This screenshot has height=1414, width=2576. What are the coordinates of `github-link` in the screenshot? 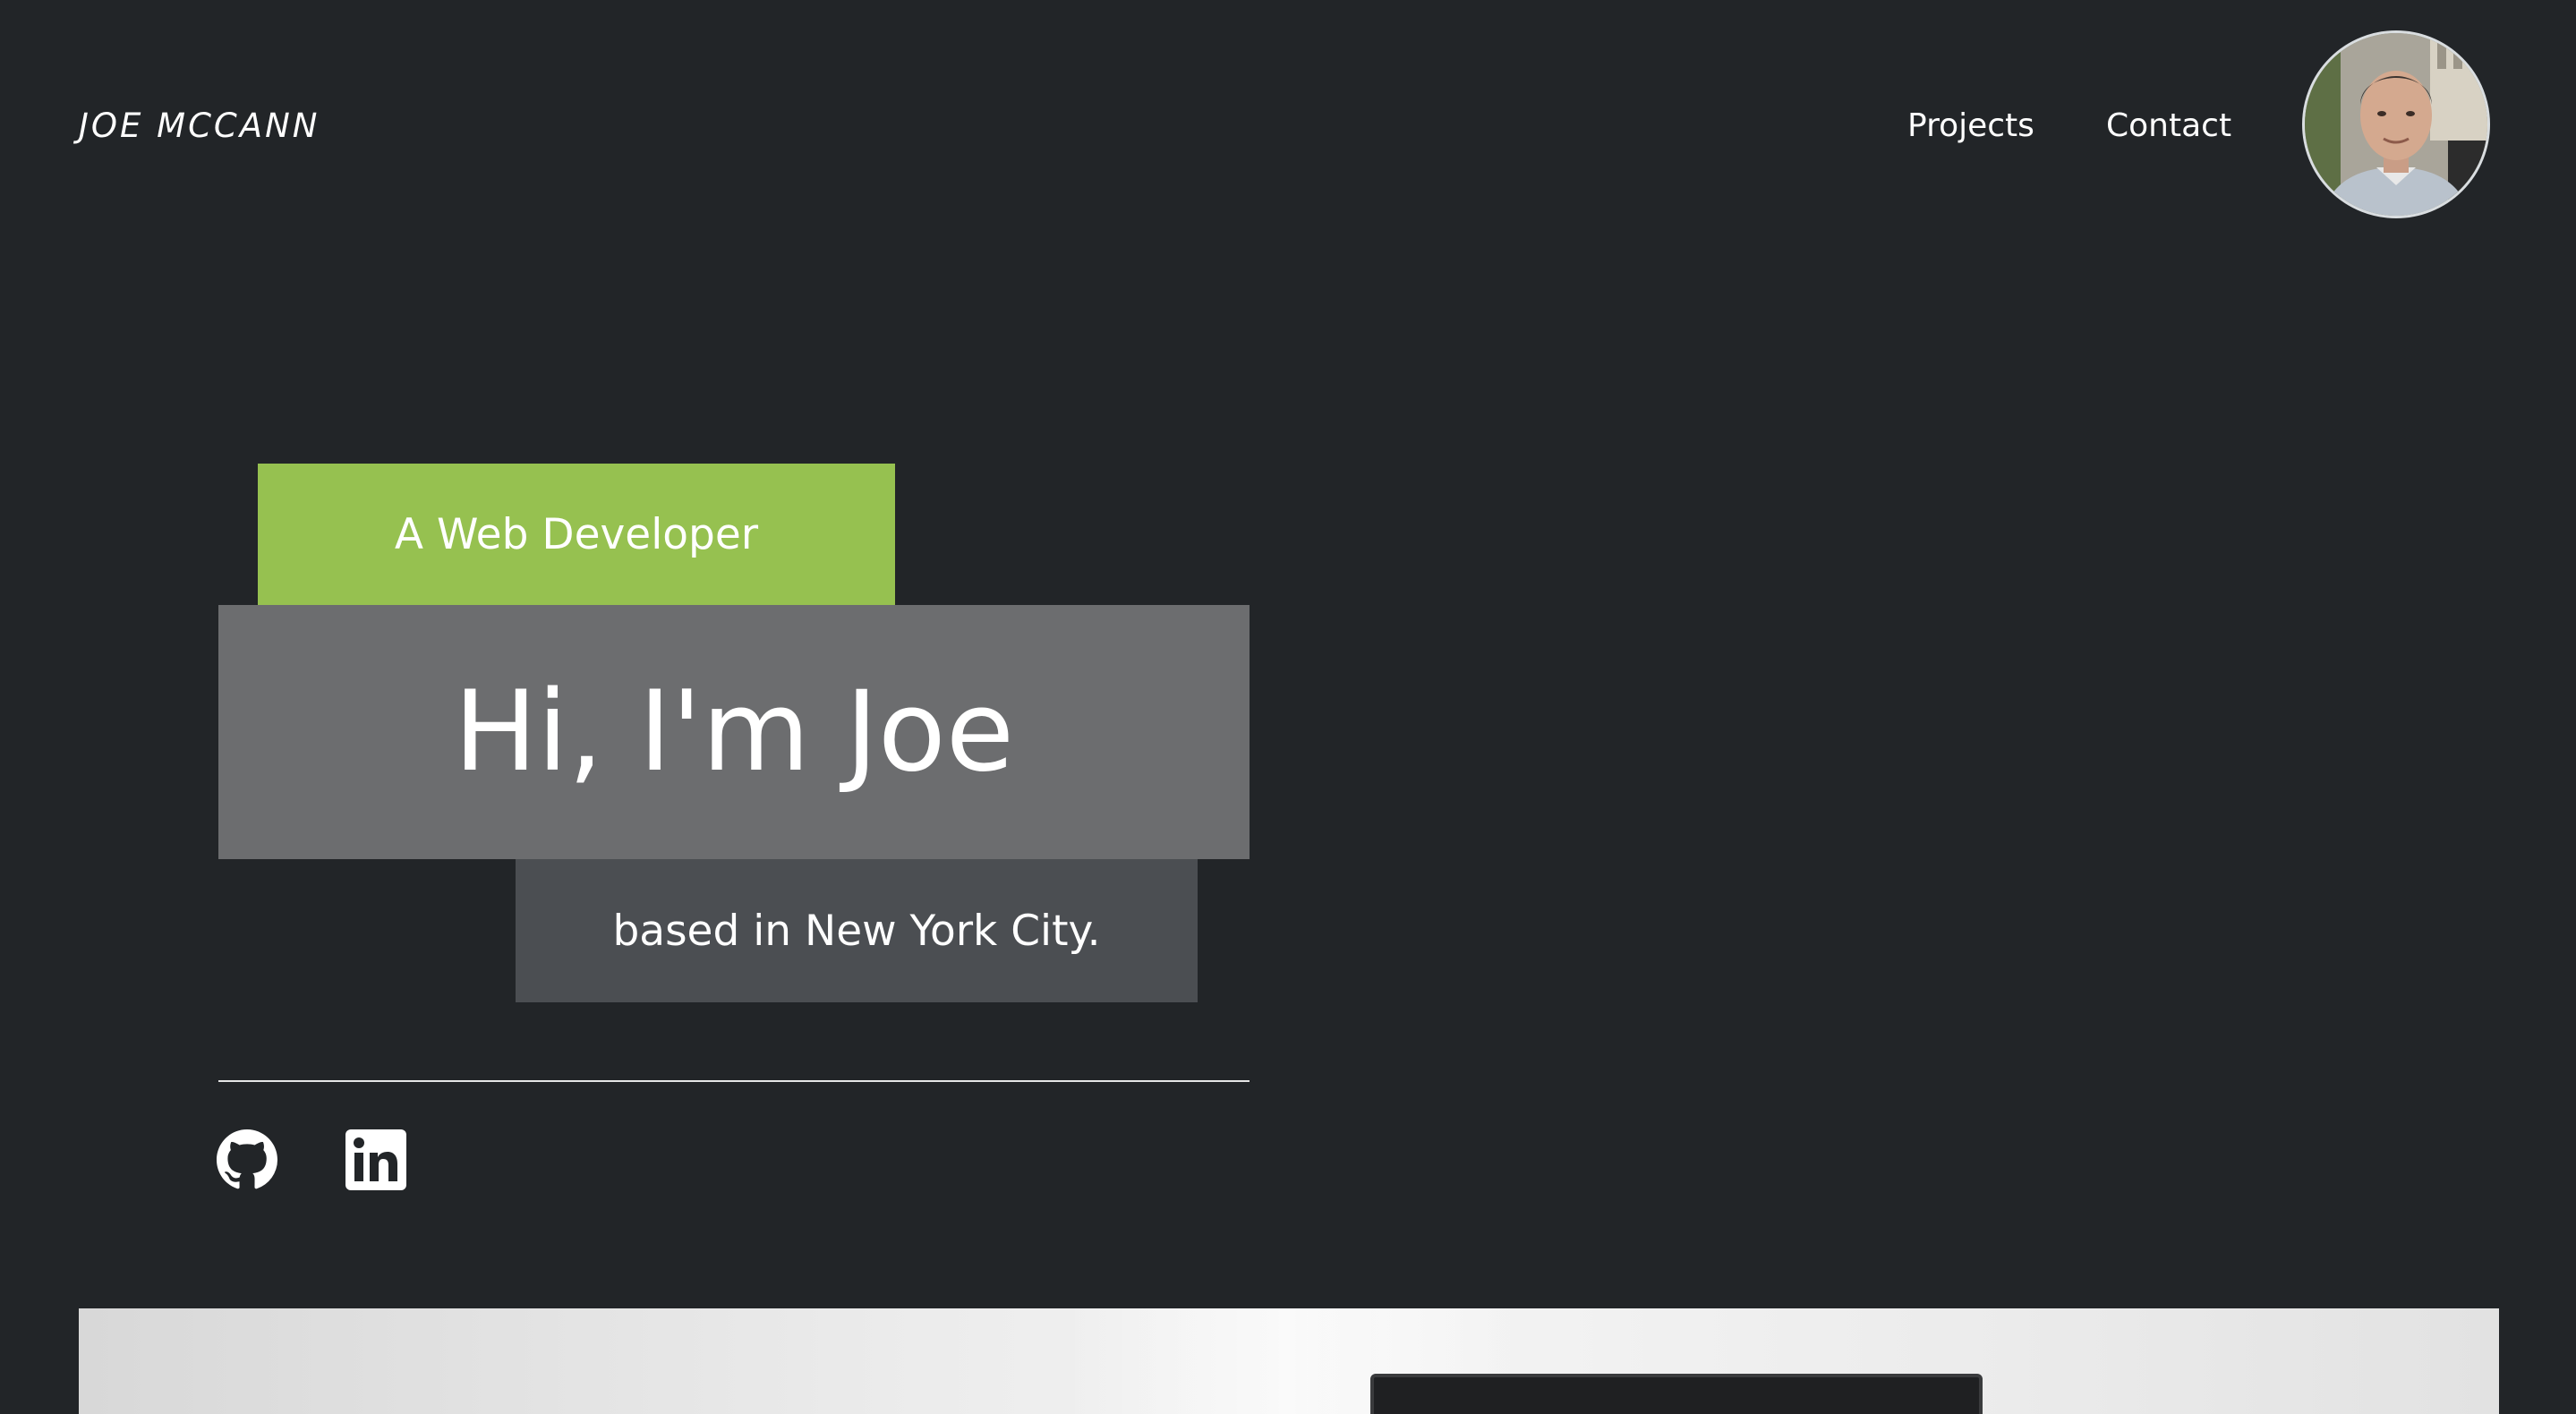 It's located at (247, 1159).